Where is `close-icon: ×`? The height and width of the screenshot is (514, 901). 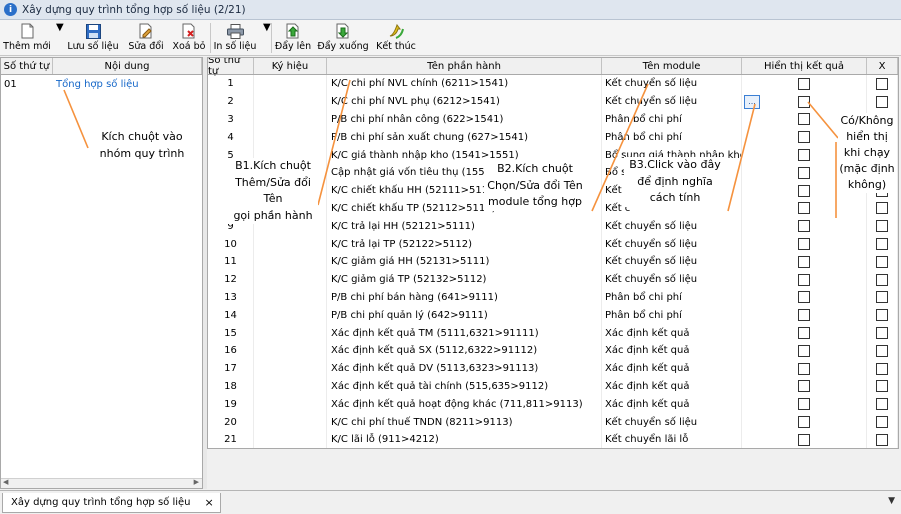
close-icon: × is located at coordinates (209, 502).